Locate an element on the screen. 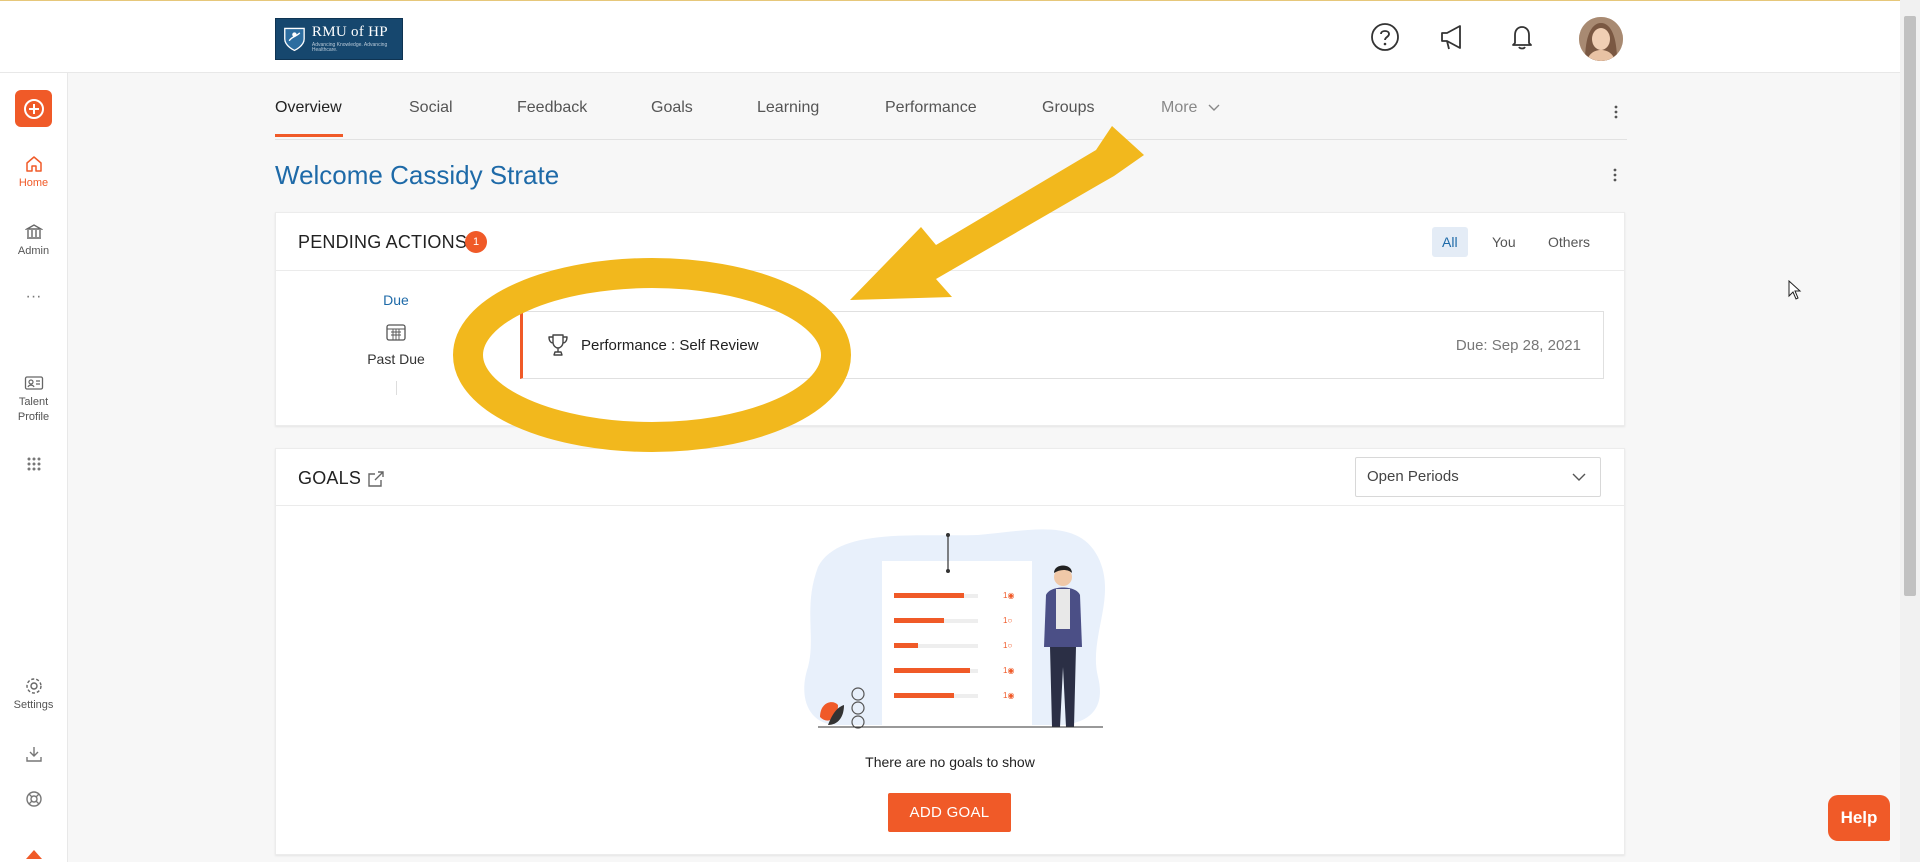 This screenshot has width=1920, height=862. active-tab-indicator is located at coordinates (309, 135).